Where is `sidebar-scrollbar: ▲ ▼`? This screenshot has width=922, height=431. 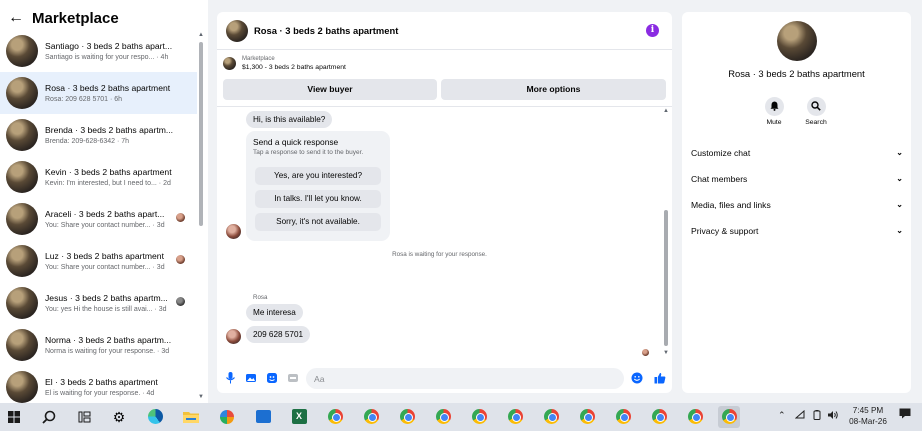 sidebar-scrollbar: ▲ ▼ is located at coordinates (201, 217).